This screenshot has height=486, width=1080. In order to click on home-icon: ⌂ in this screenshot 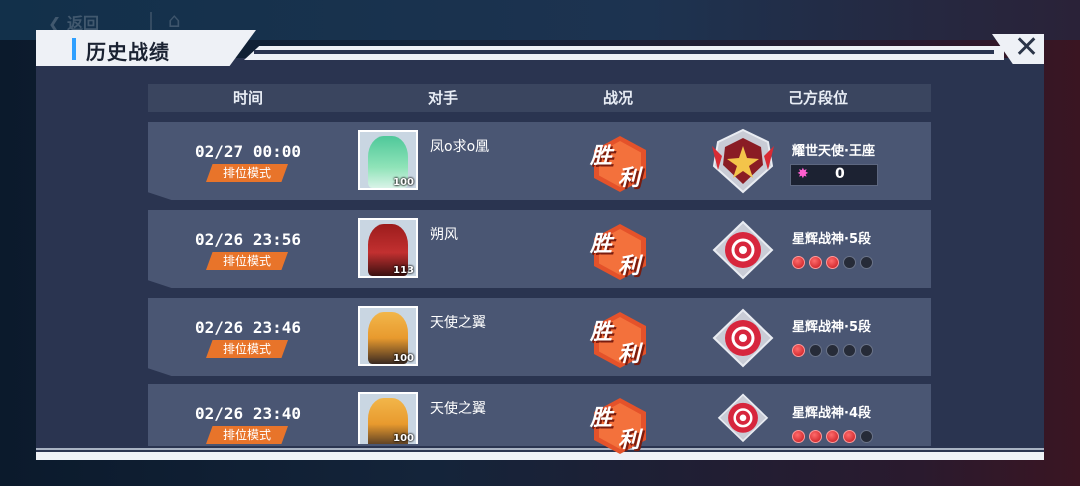, I will do `click(174, 20)`.